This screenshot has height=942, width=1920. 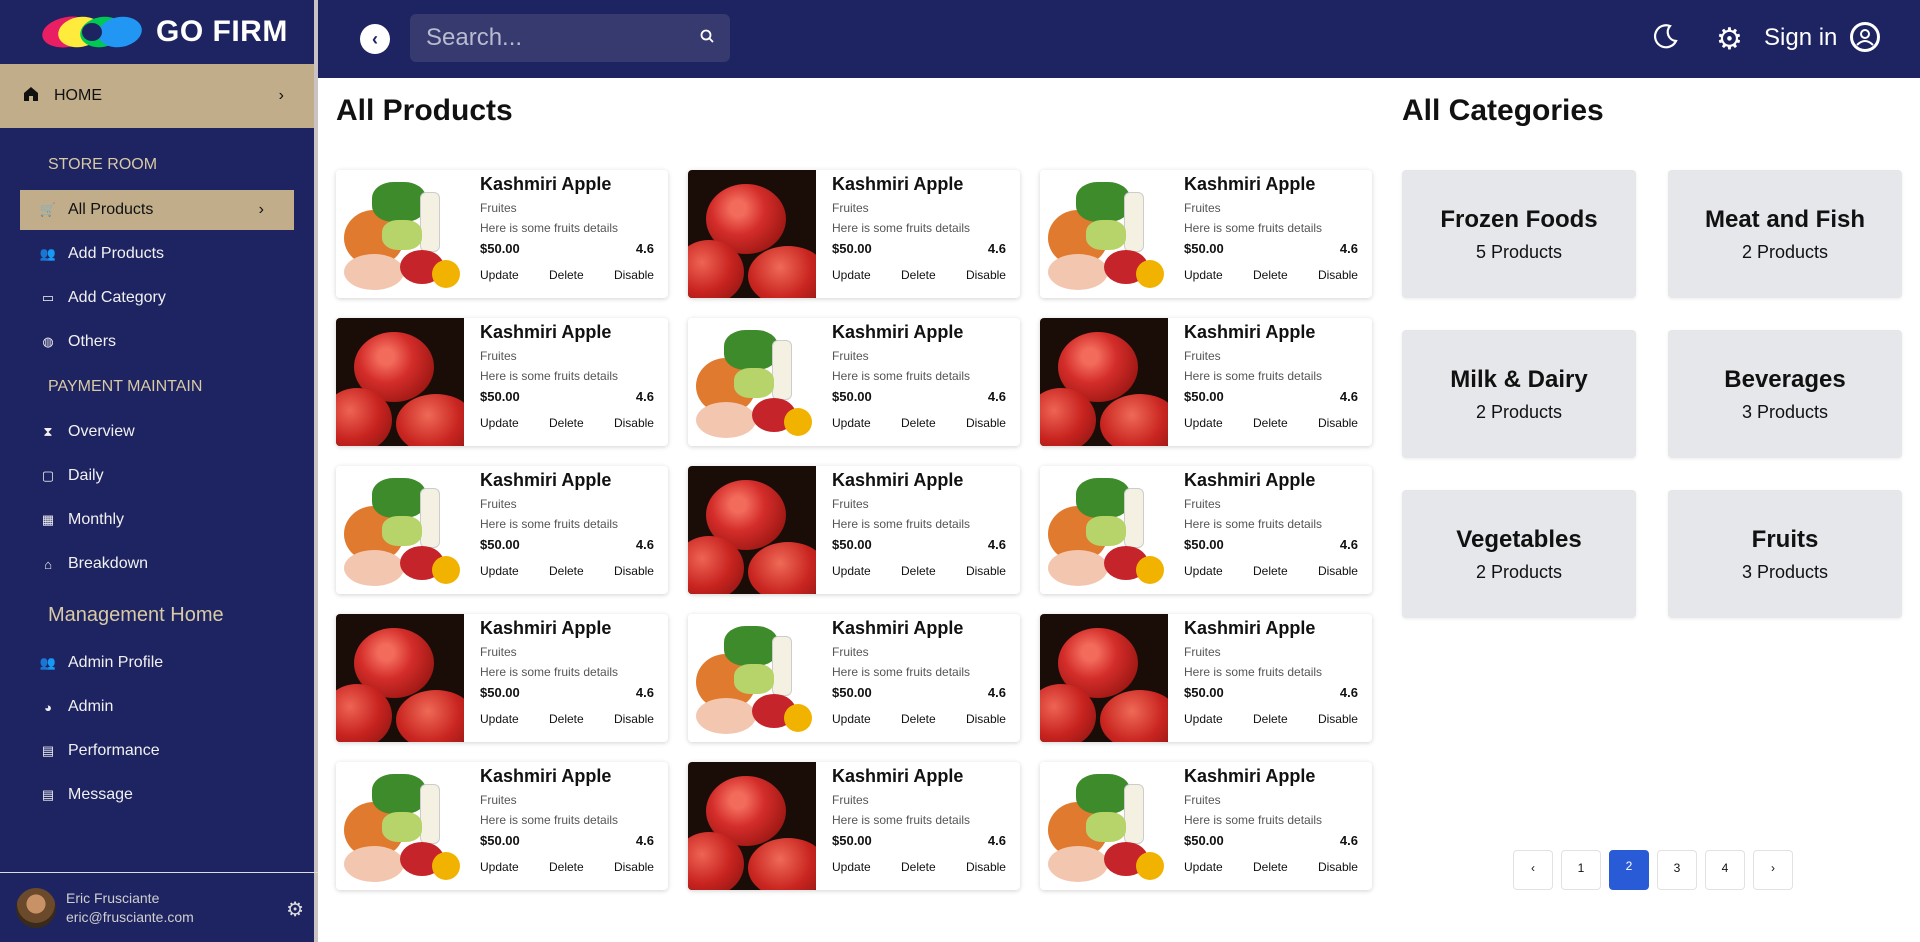 What do you see at coordinates (1800, 38) in the screenshot?
I see `sign-in-link: Sign in` at bounding box center [1800, 38].